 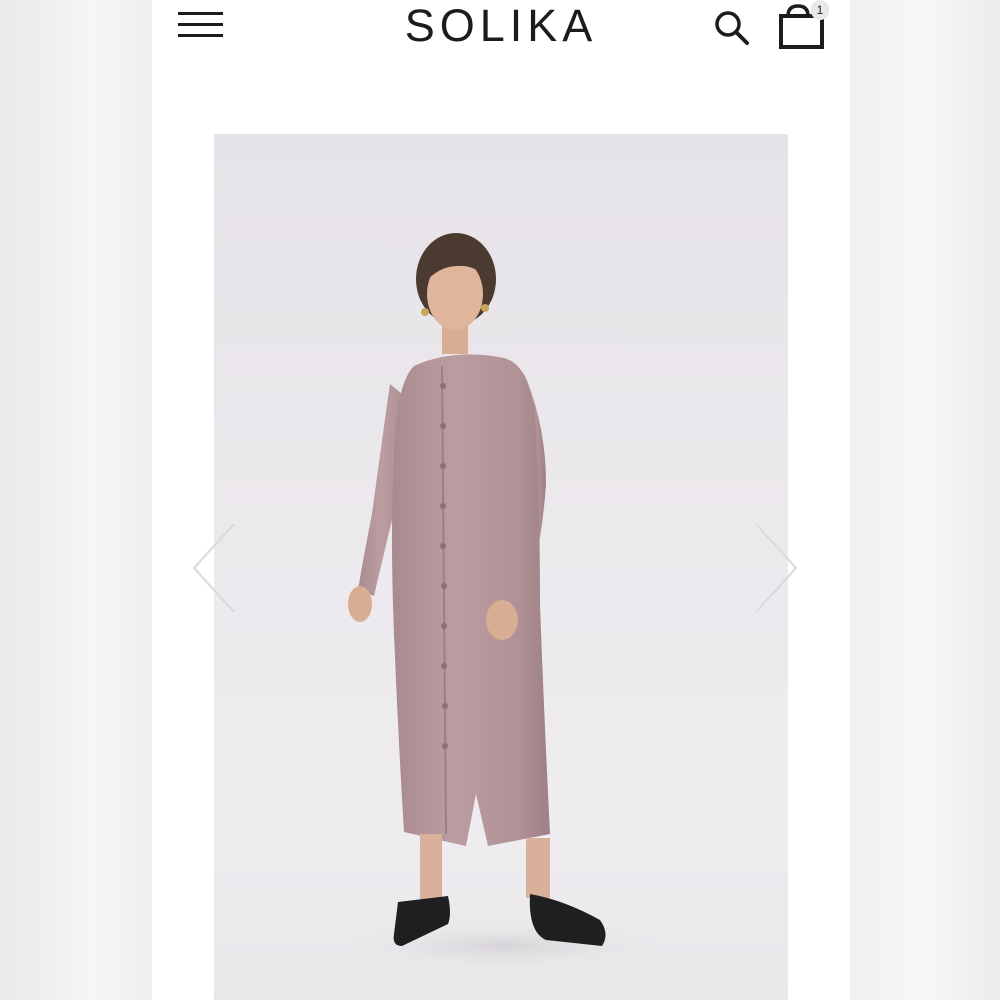 I want to click on search-button, so click(x=732, y=28).